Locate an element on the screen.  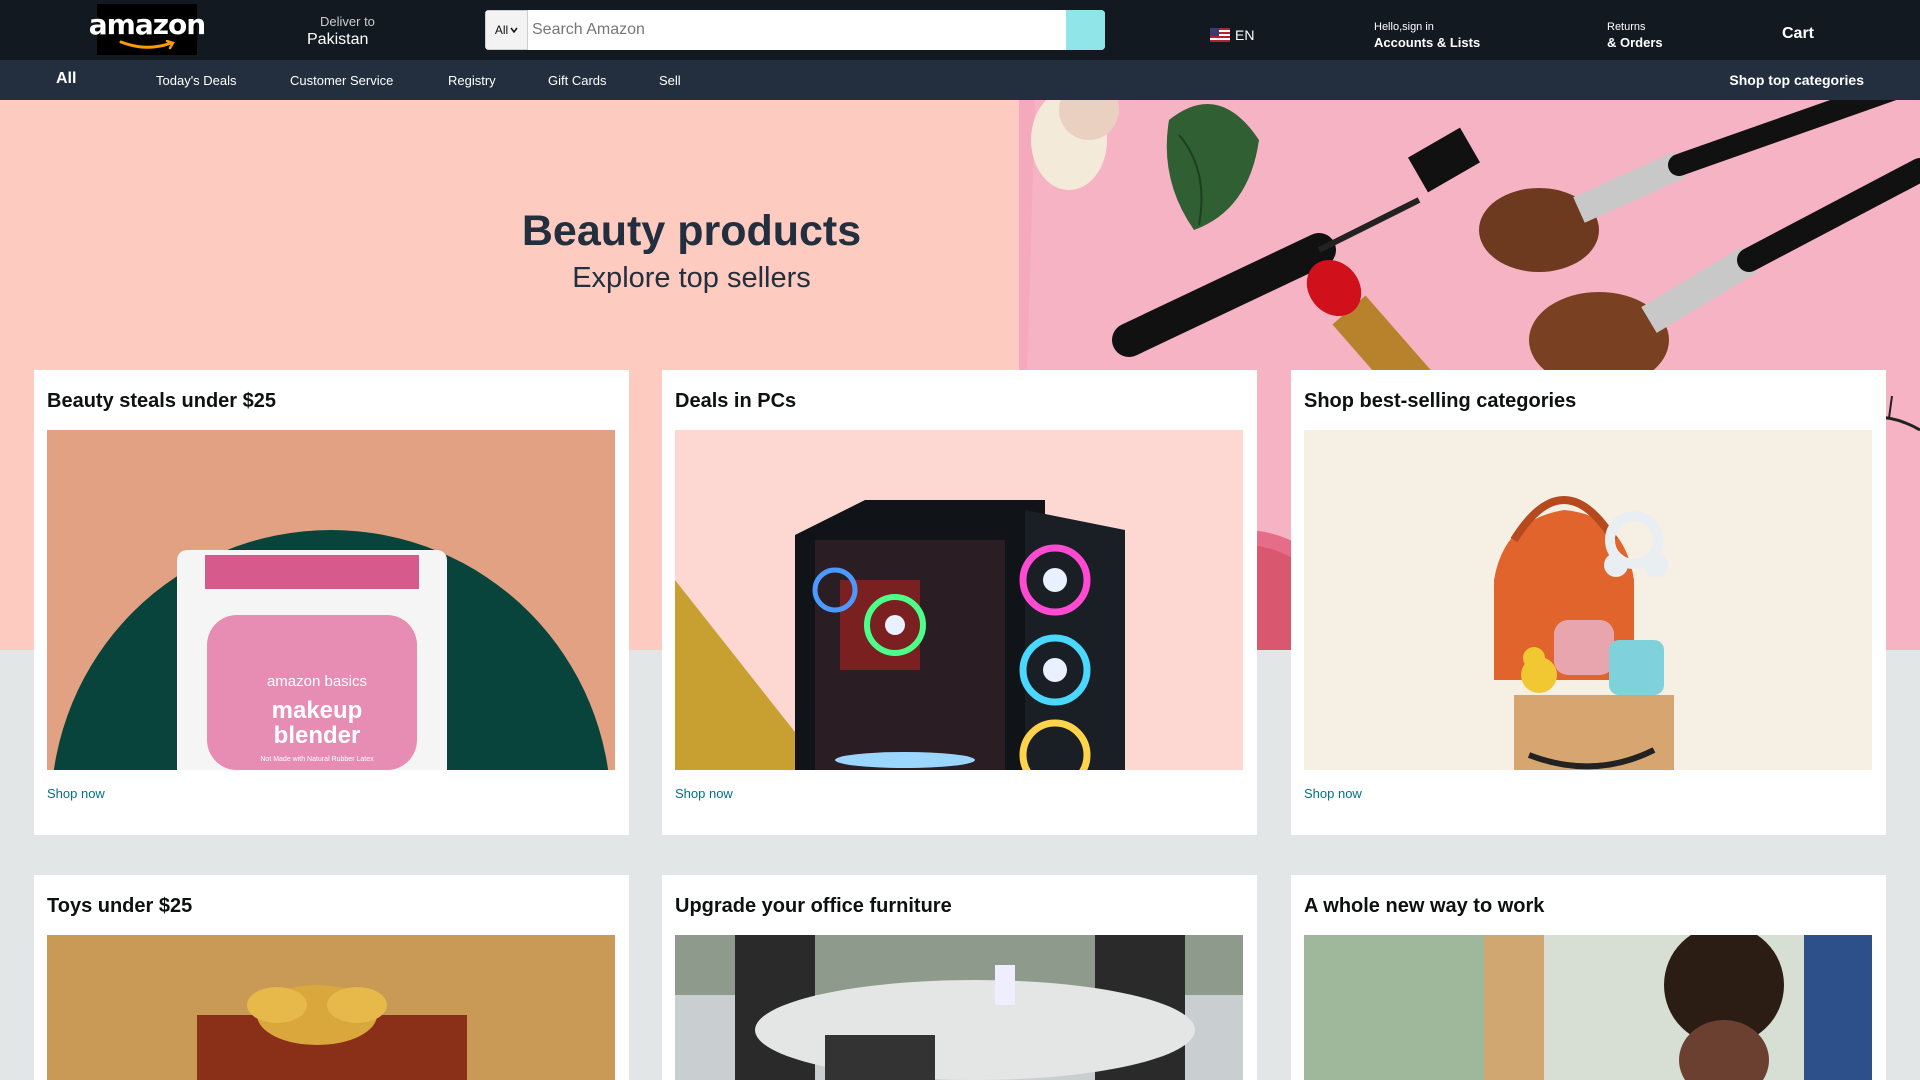
cart-link: Cart is located at coordinates (1798, 34).